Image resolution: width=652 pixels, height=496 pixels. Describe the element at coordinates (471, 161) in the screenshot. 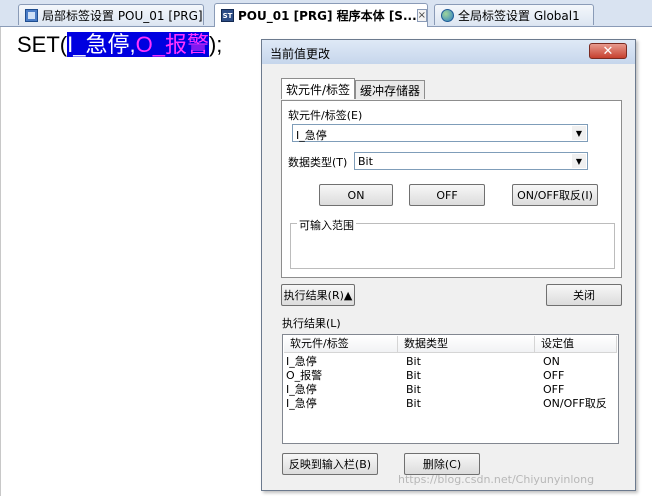

I see `data-type-combo: Bit ▼` at that location.